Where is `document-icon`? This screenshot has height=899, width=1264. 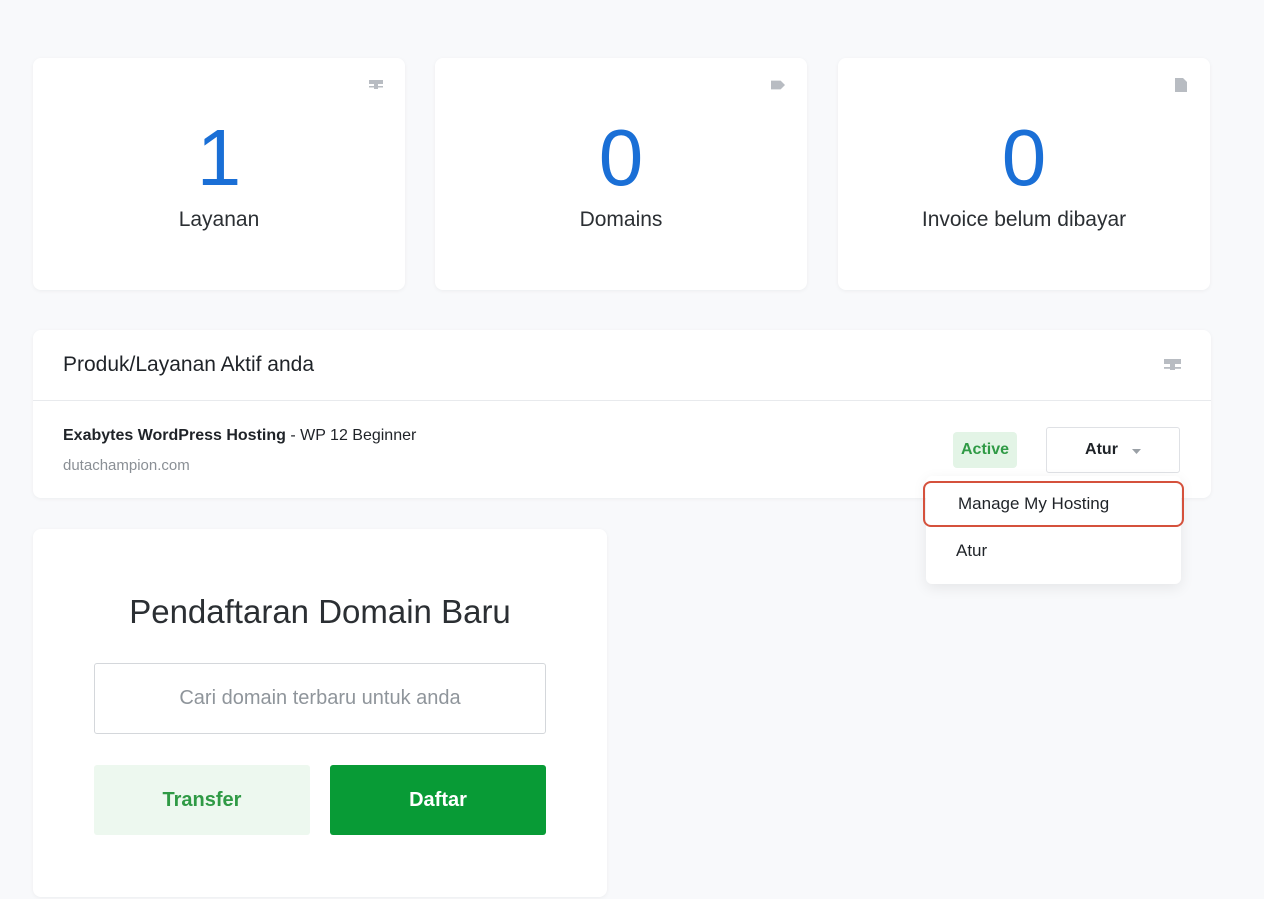 document-icon is located at coordinates (1181, 85).